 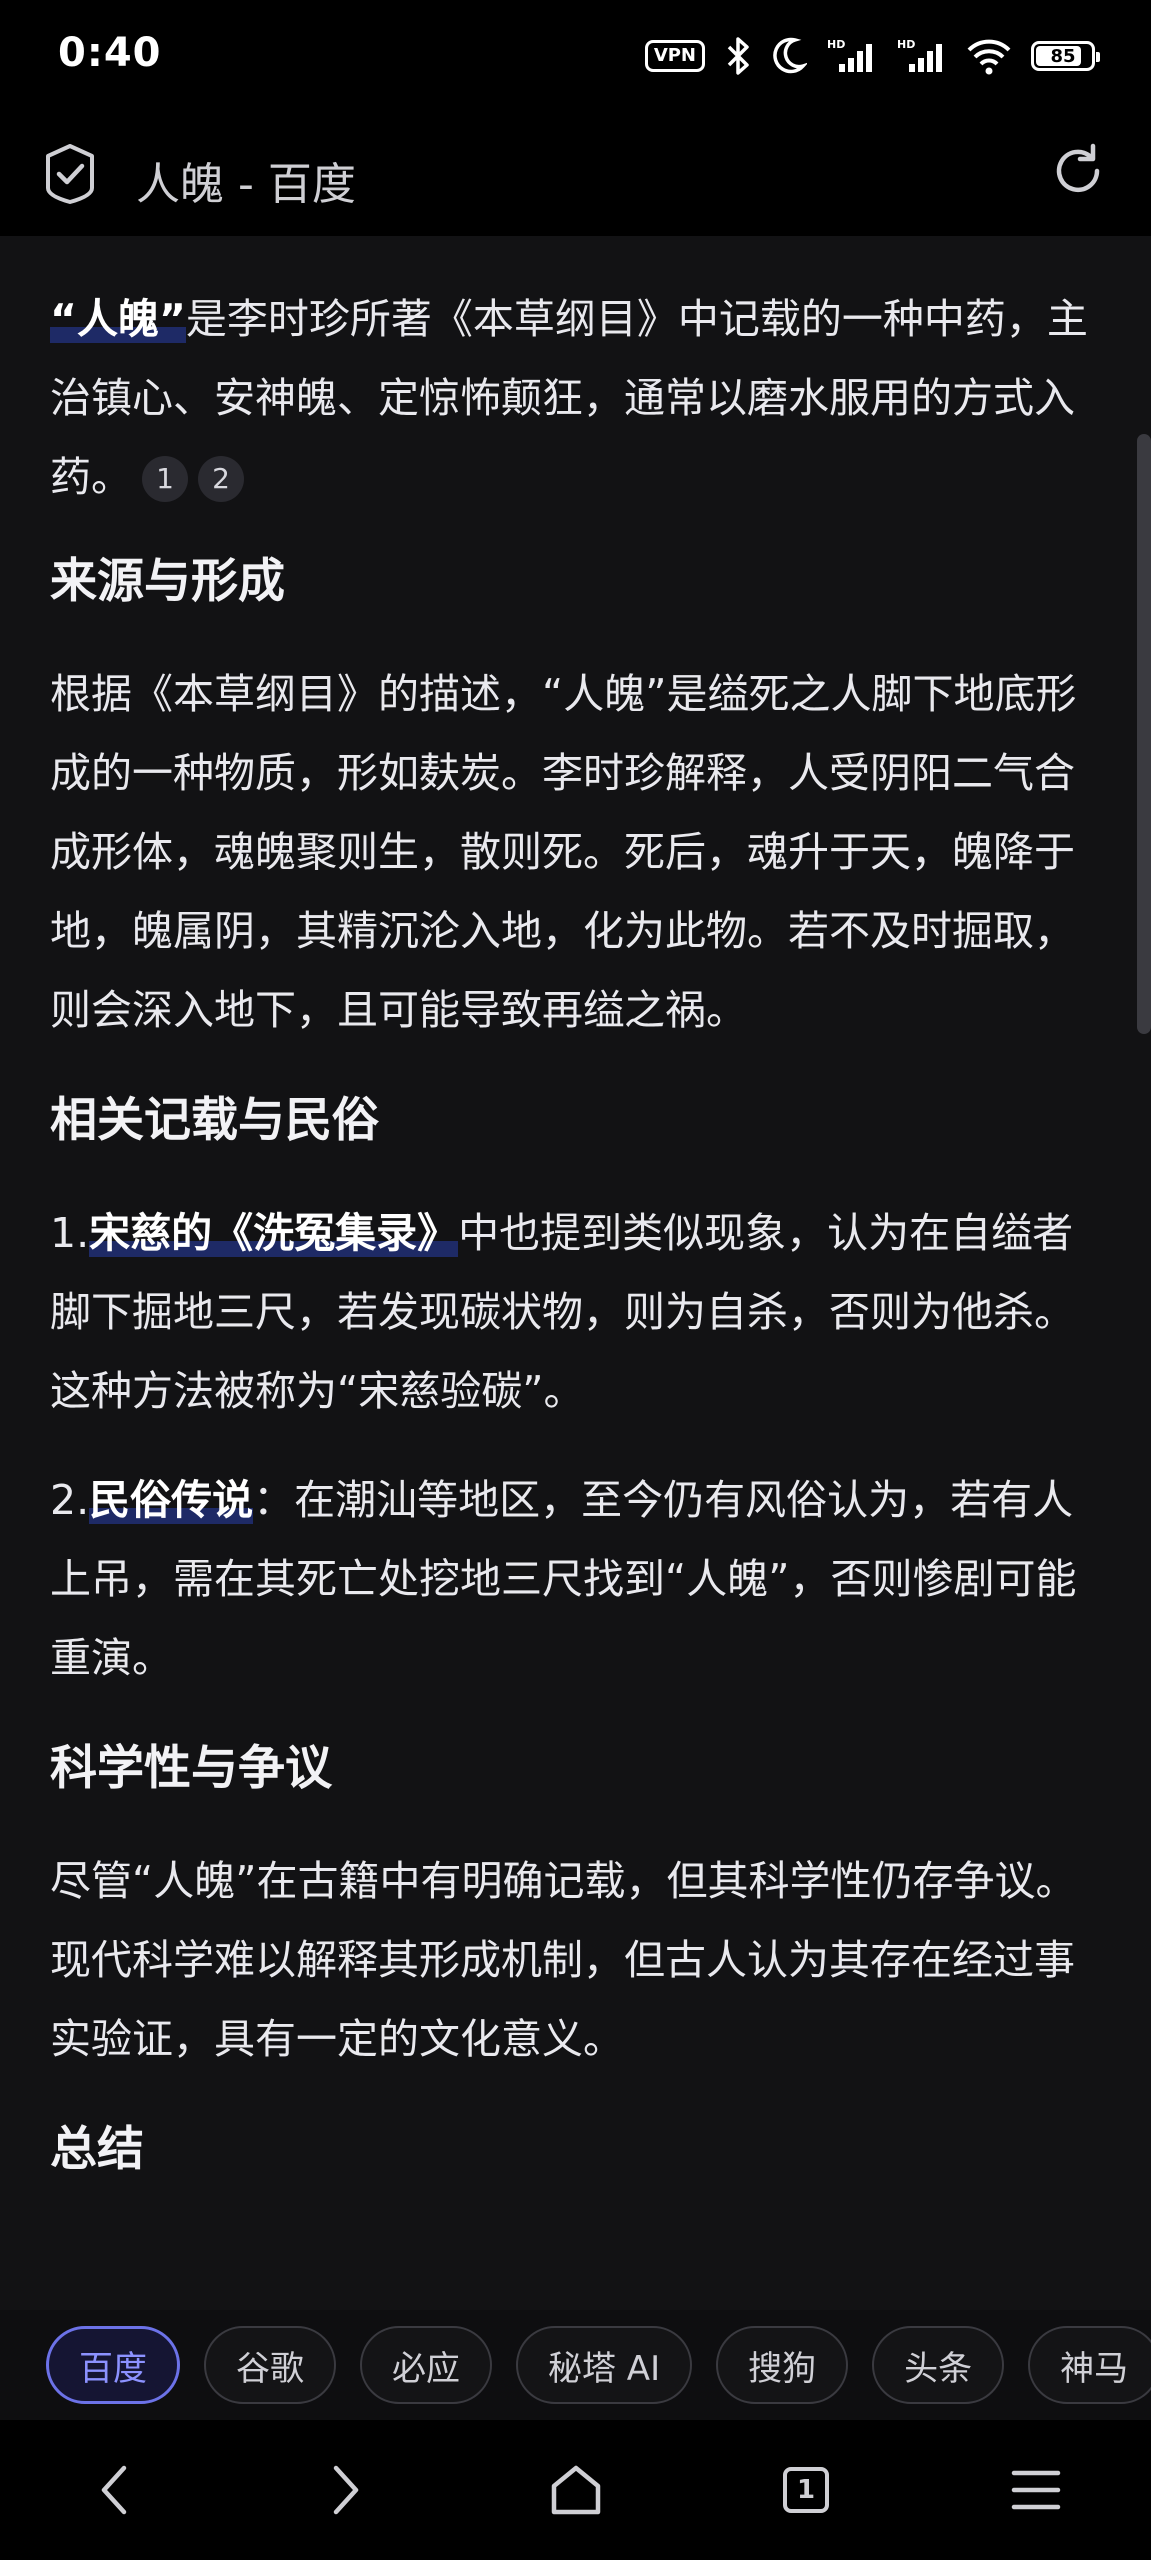 What do you see at coordinates (674, 56) in the screenshot?
I see `vpn-badge: VPN` at bounding box center [674, 56].